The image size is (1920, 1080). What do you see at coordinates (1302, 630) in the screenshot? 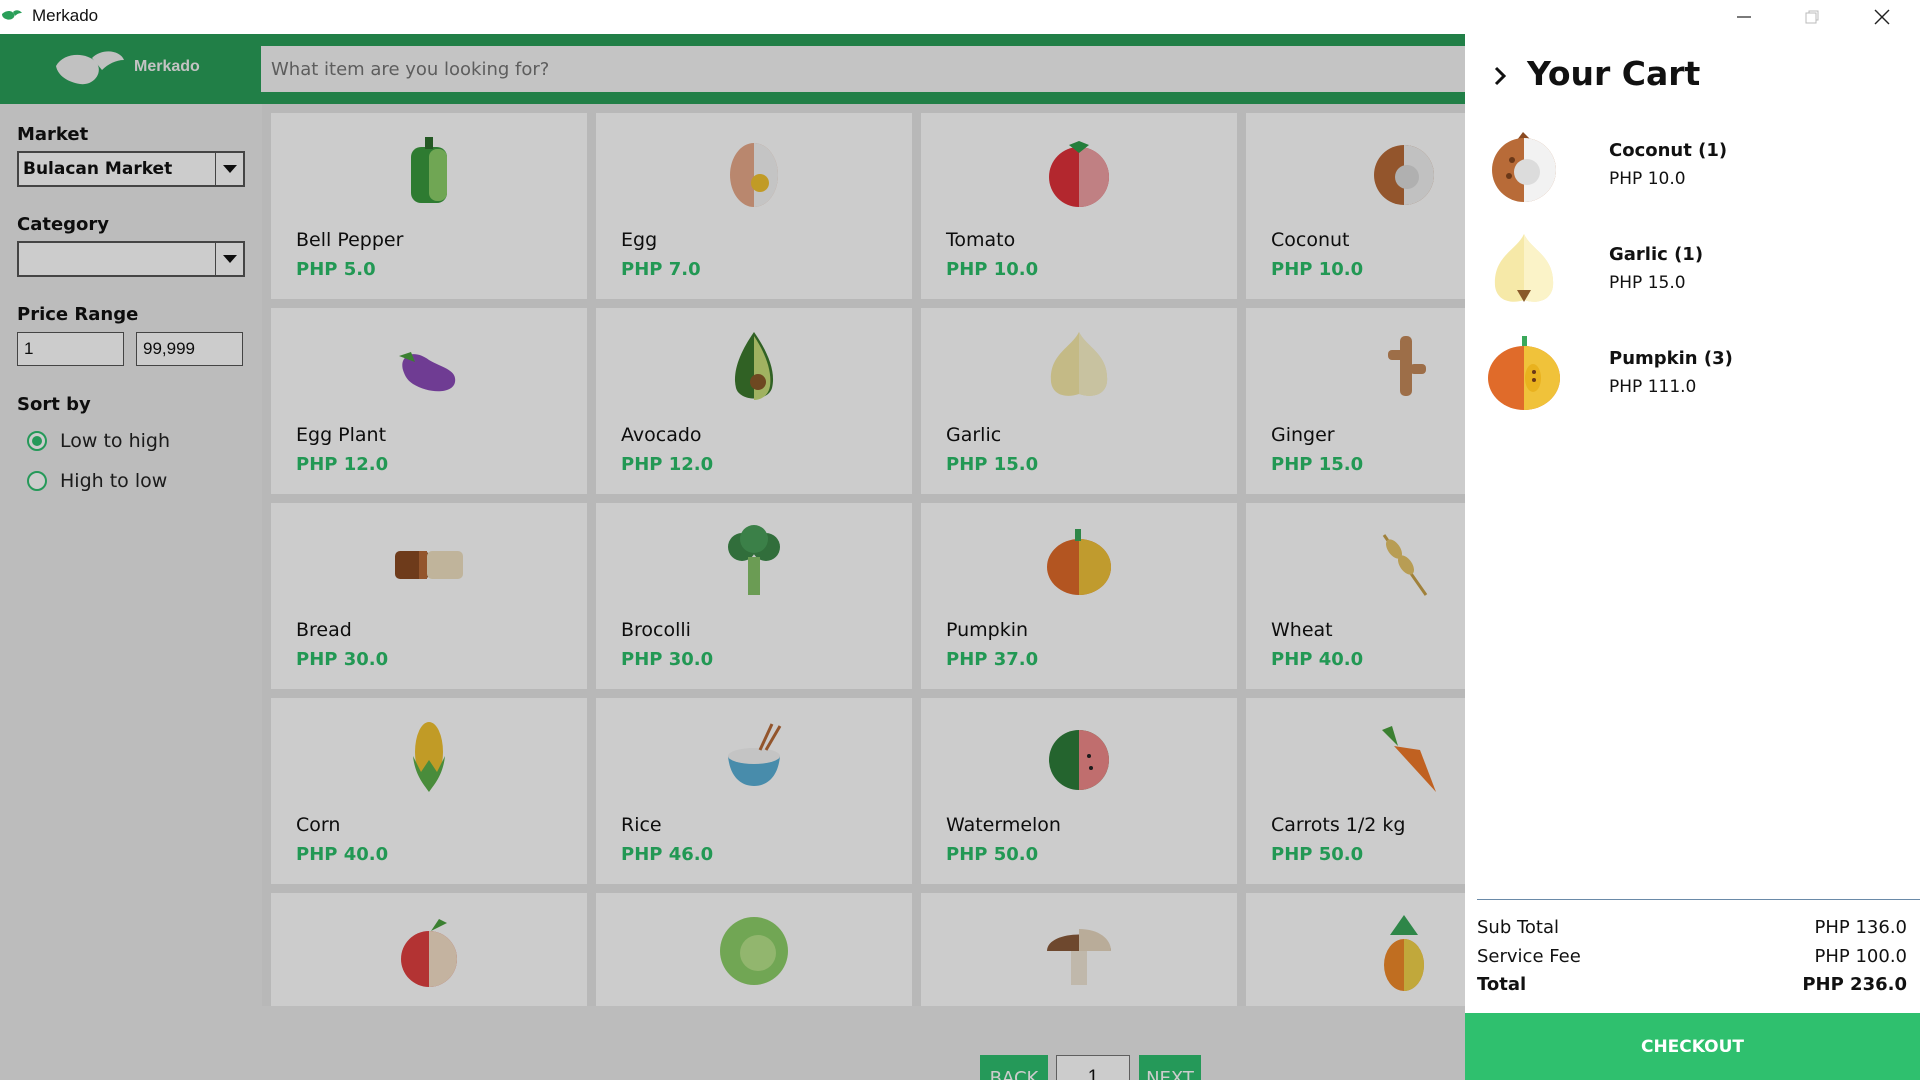
I see `product-name: Wheat` at bounding box center [1302, 630].